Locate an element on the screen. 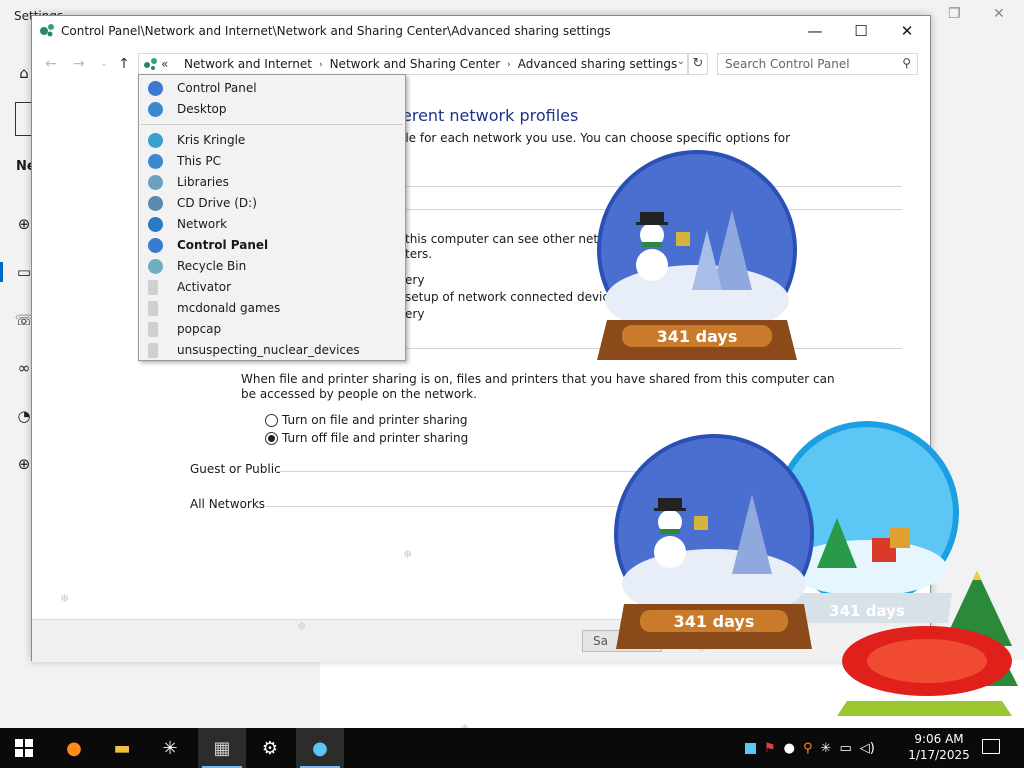  maximize-button: ☐ is located at coordinates (861, 31).